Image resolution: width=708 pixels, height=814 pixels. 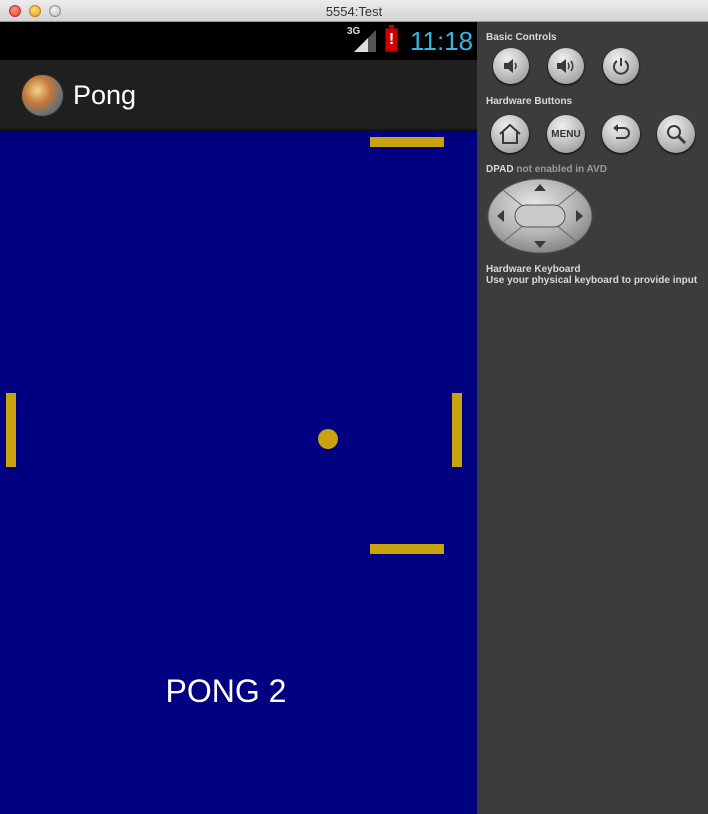 I want to click on search-button, so click(x=676, y=134).